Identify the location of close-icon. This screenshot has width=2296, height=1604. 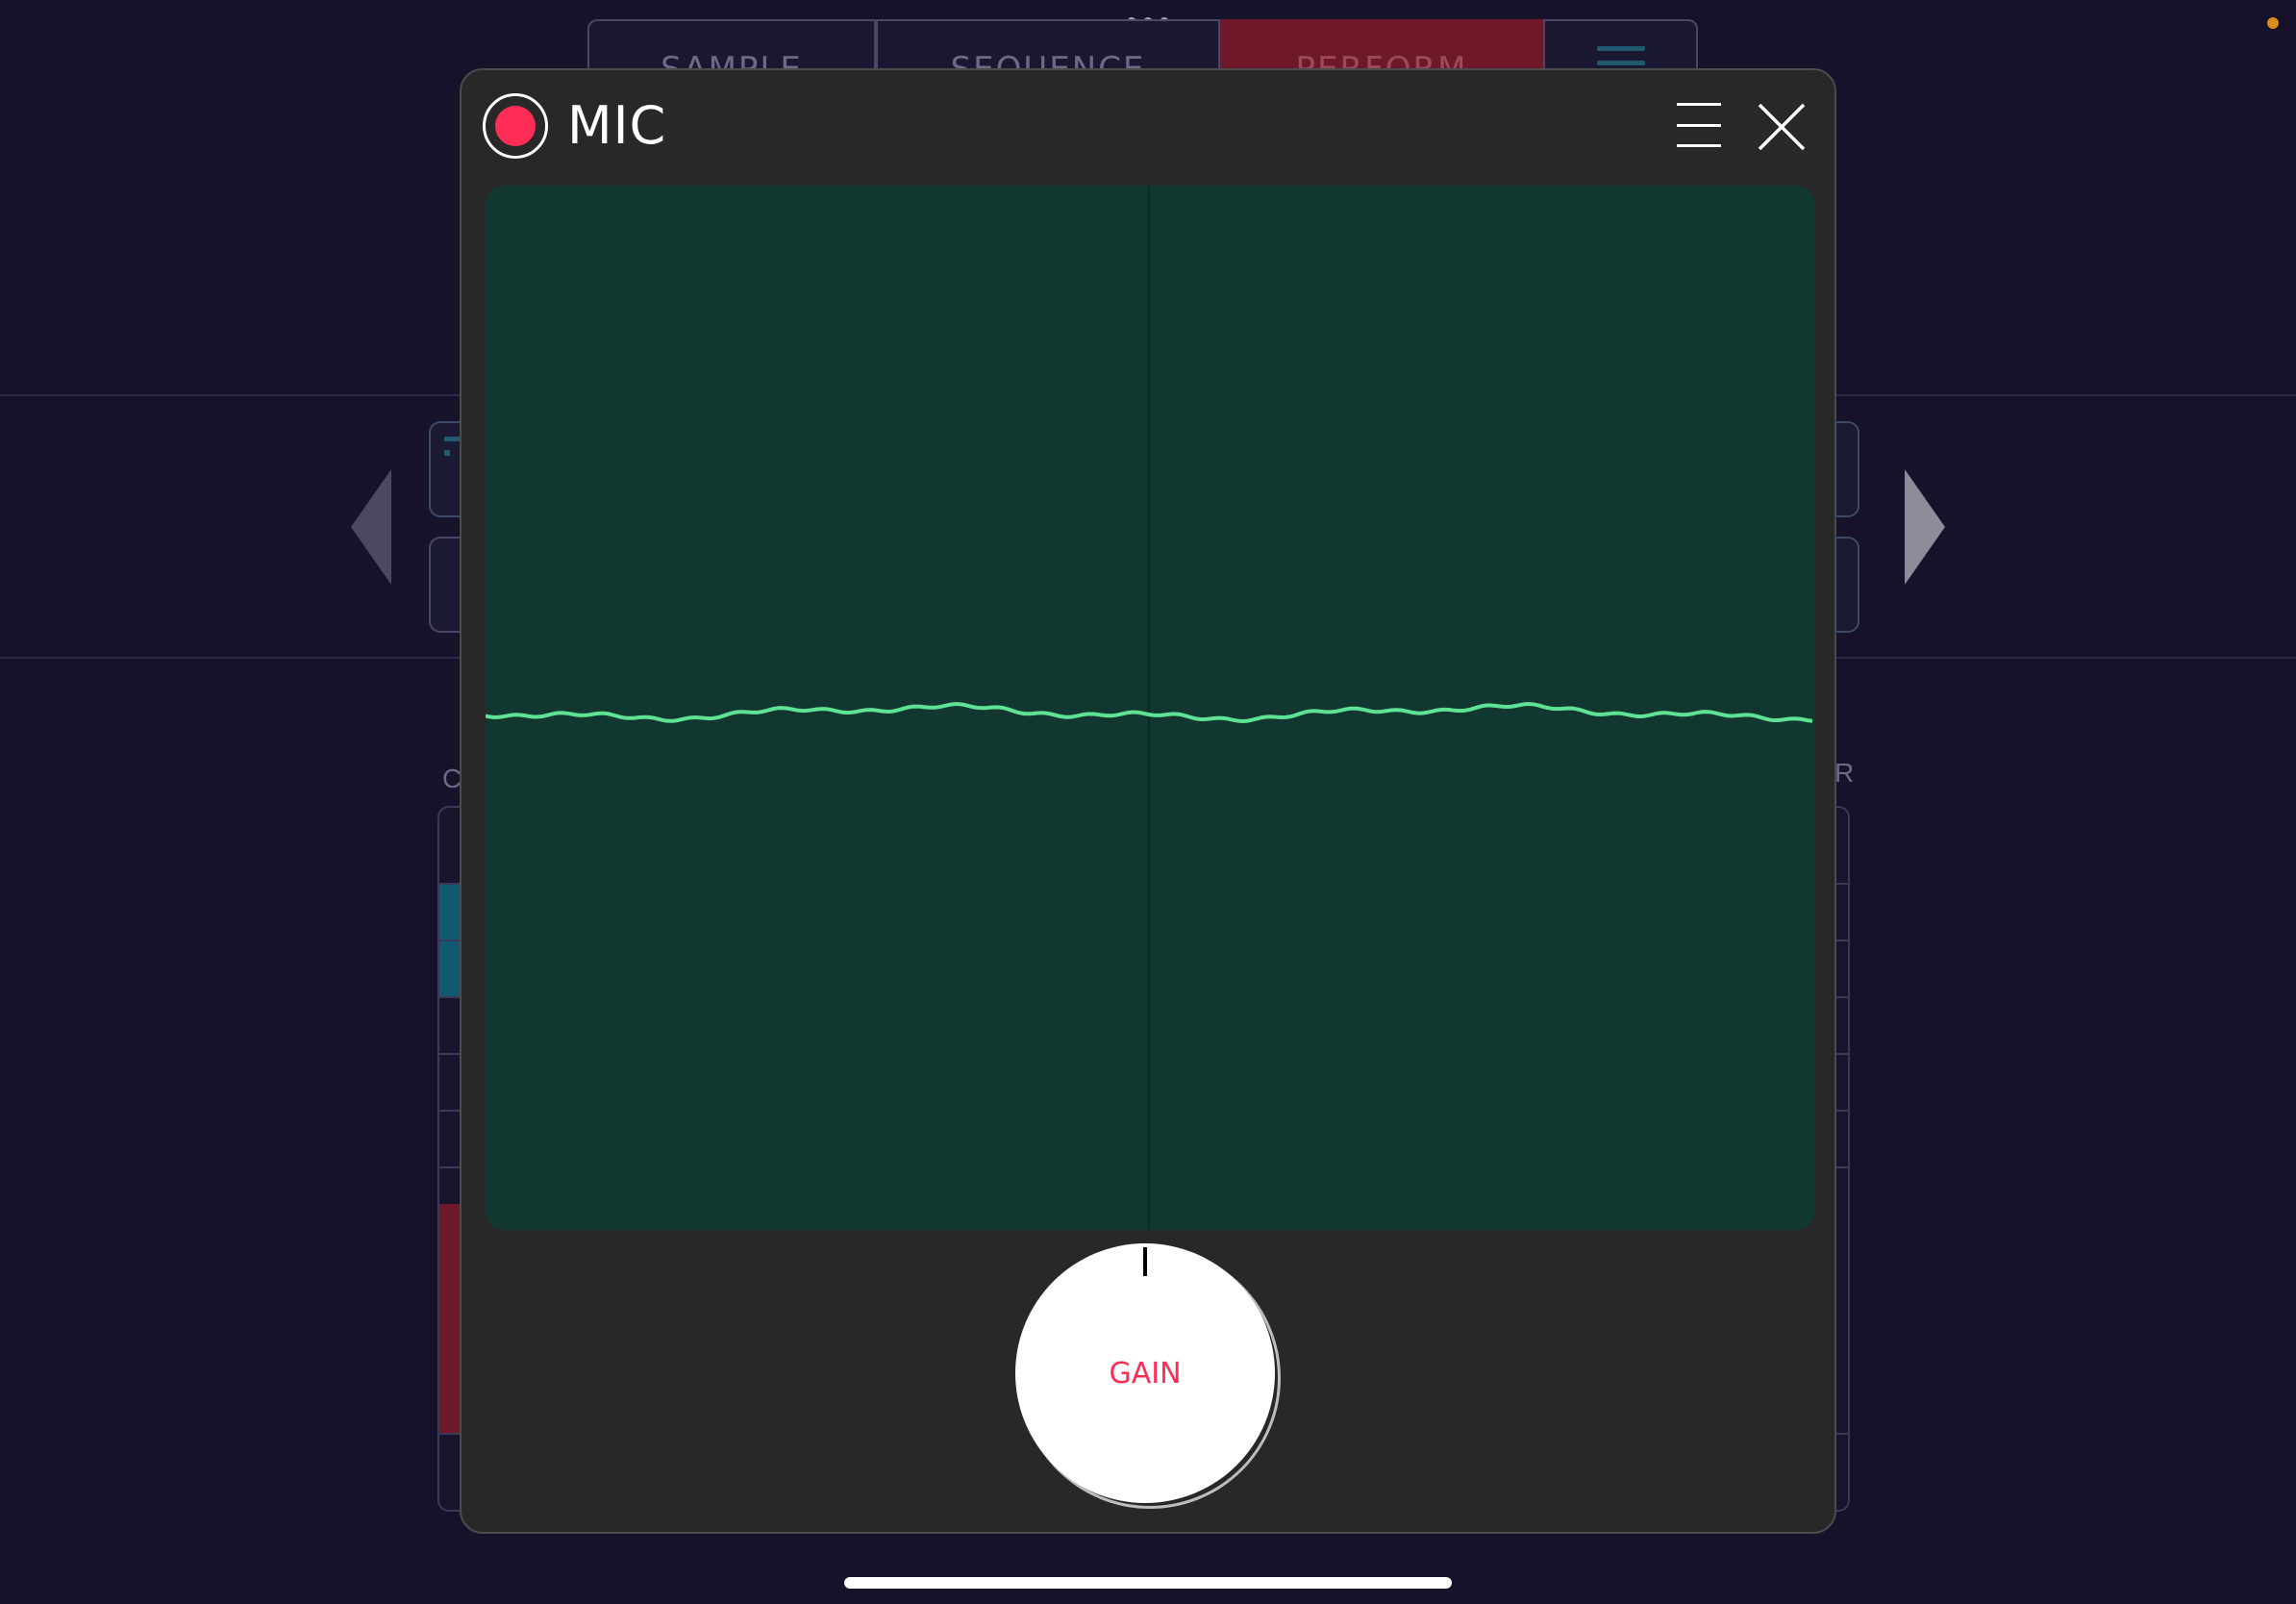
(1782, 127).